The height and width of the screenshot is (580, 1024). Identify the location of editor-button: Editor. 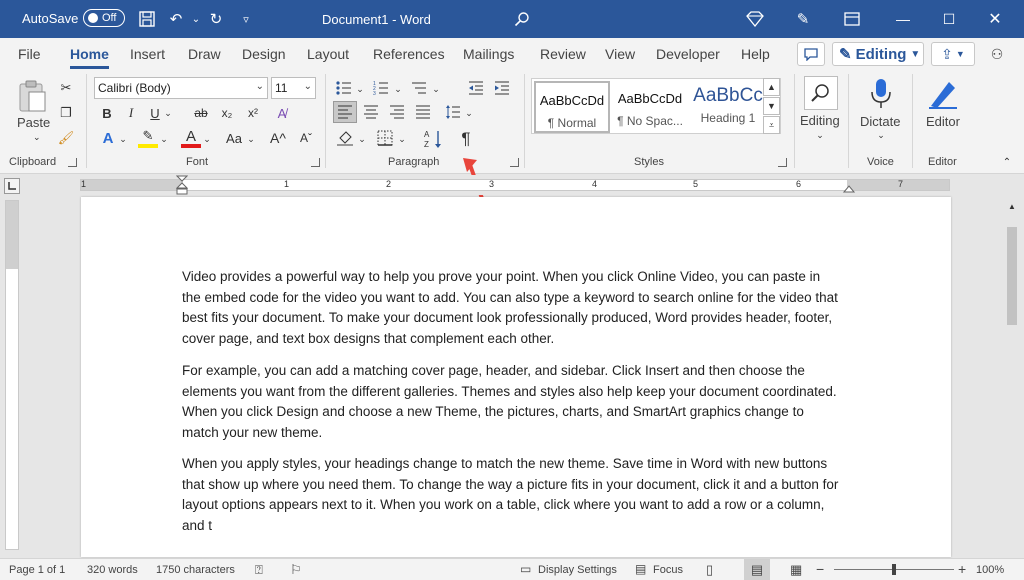
(943, 121).